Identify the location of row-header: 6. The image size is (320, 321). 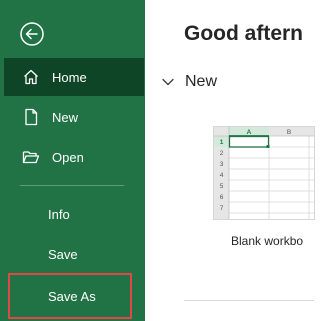
(222, 197).